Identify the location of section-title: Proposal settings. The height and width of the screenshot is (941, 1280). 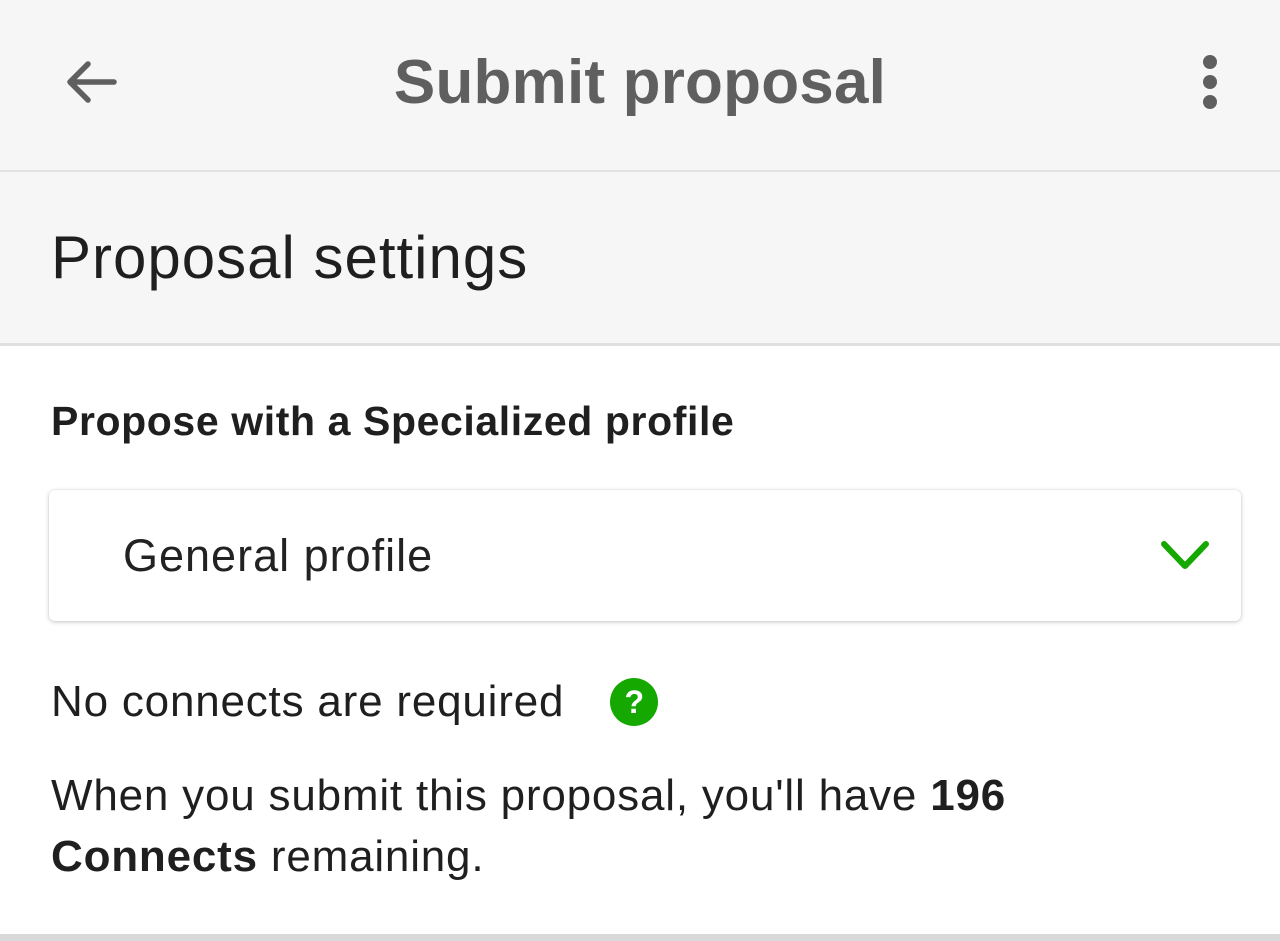
(290, 257).